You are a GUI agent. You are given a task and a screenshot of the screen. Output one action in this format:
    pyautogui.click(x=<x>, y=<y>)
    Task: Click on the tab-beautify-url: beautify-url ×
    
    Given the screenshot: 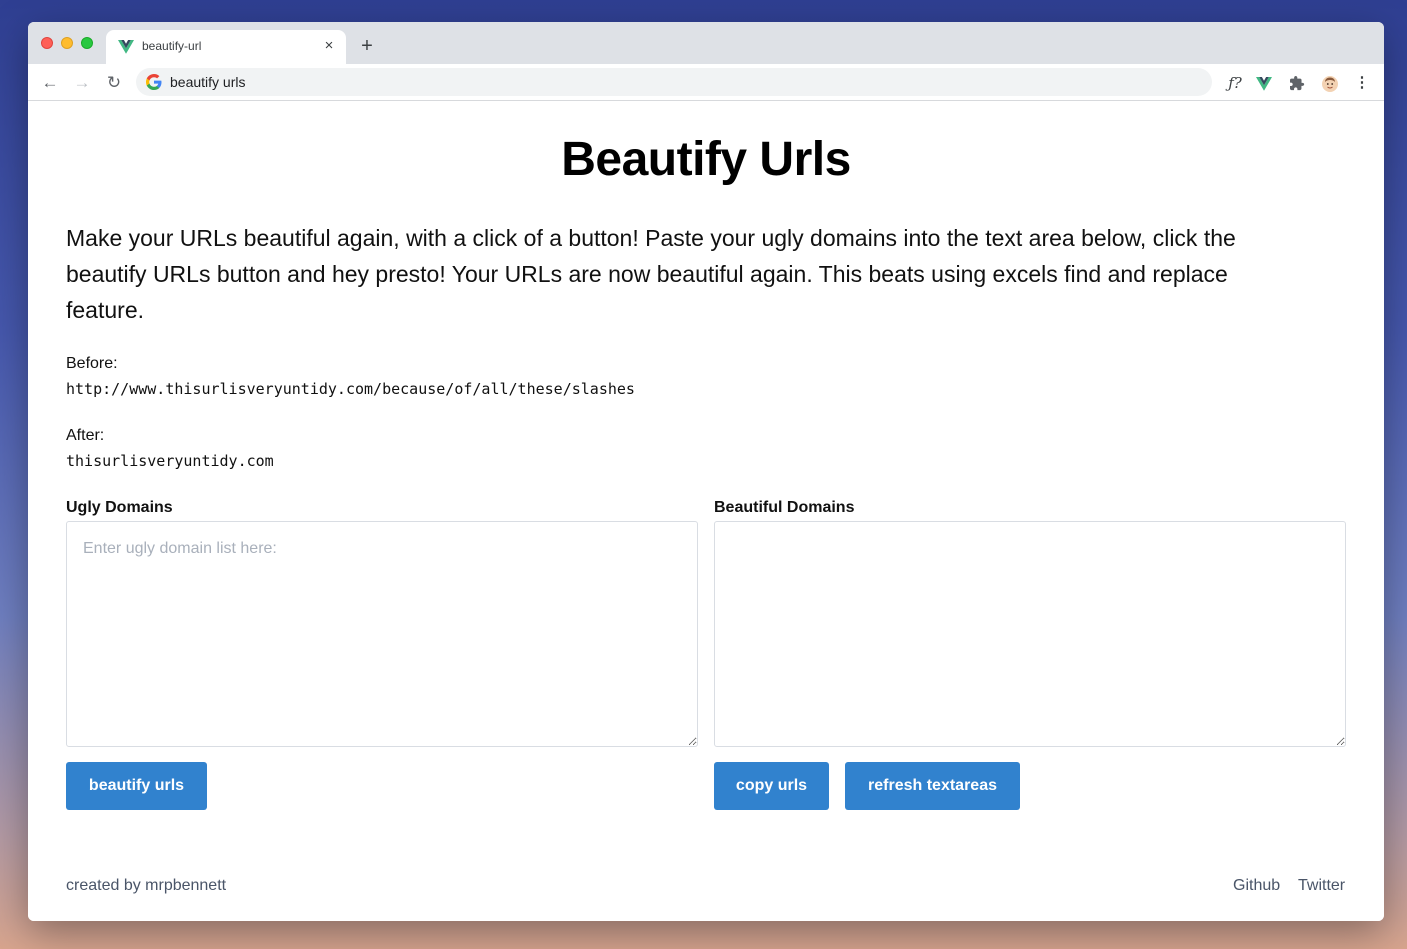 What is the action you would take?
    pyautogui.click(x=226, y=47)
    